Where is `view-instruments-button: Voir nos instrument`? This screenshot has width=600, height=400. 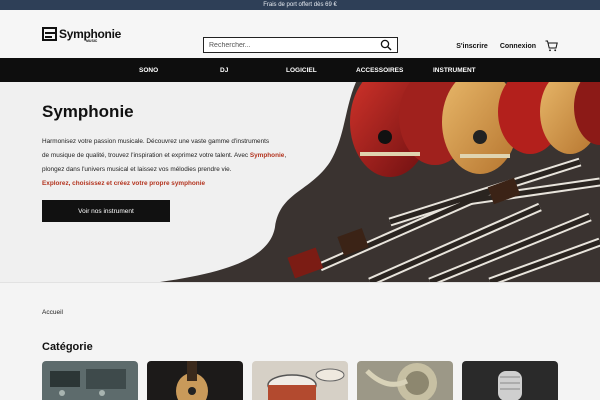
view-instruments-button: Voir nos instrument is located at coordinates (106, 211).